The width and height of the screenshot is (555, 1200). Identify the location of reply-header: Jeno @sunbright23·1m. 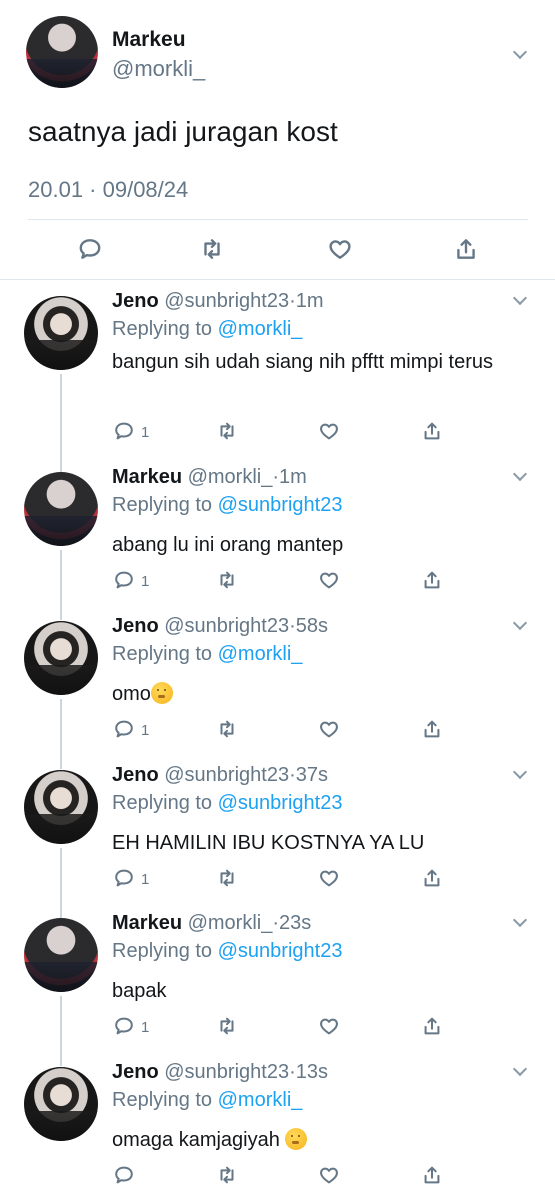
(218, 301).